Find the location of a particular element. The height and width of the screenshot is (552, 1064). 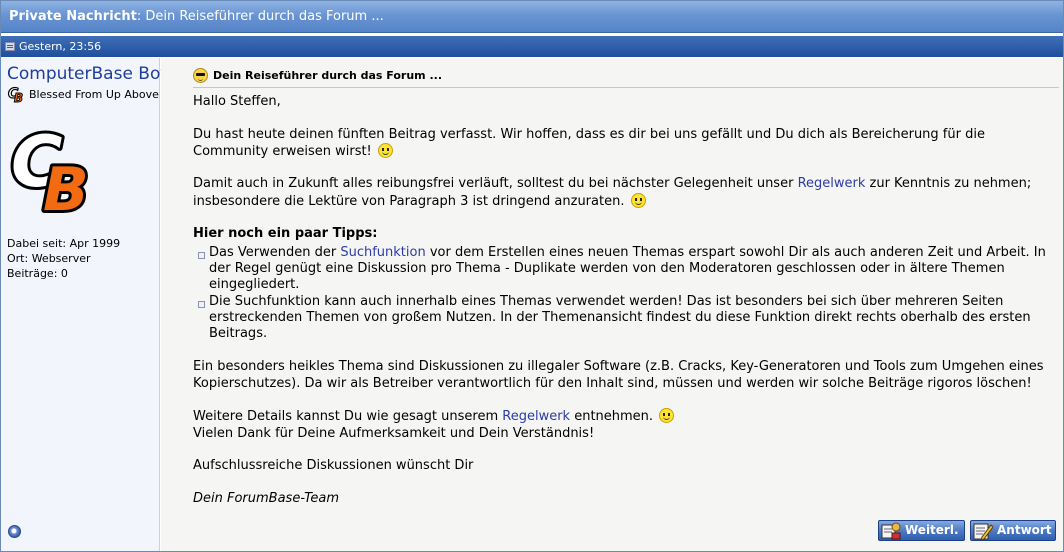

title-prefix: Private Nachricht is located at coordinates (73, 16).